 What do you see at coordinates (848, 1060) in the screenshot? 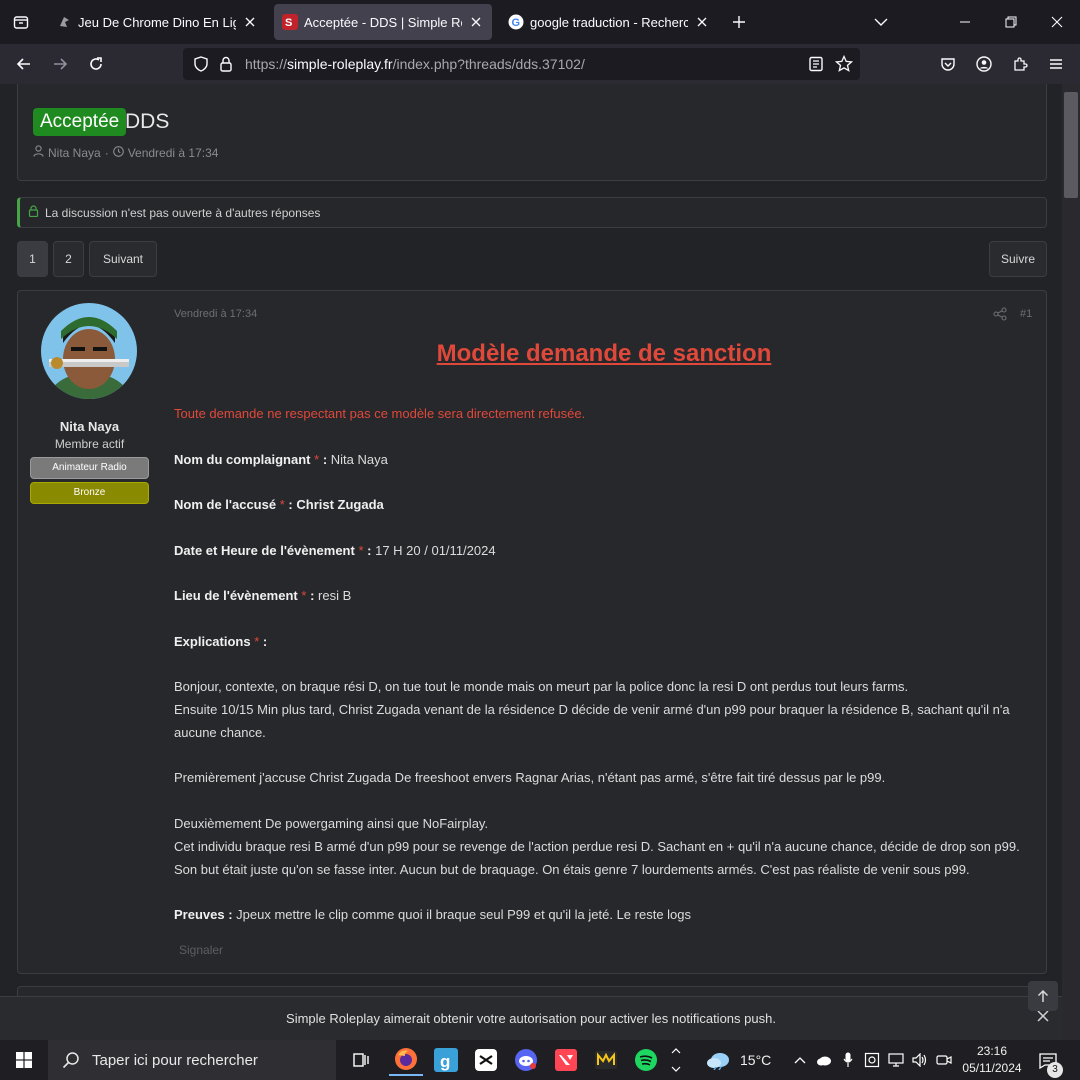
I see `microphone-icon` at bounding box center [848, 1060].